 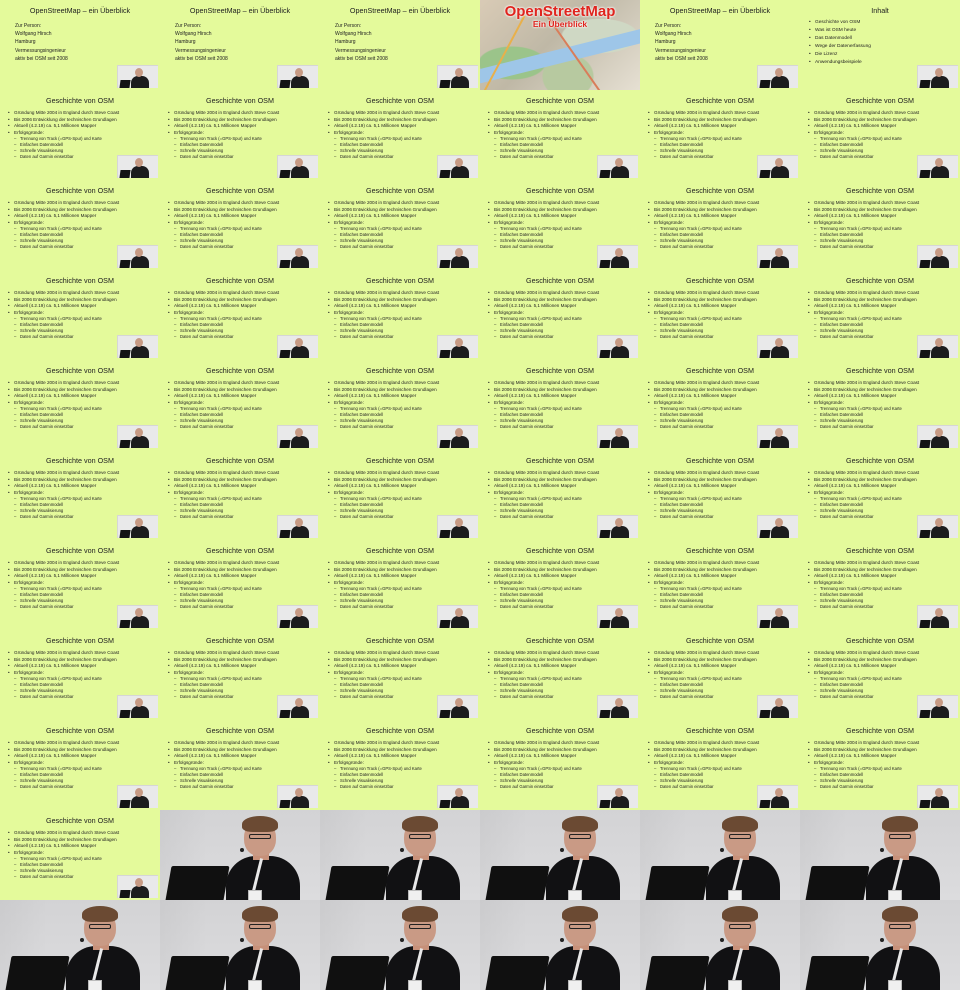 What do you see at coordinates (580, 836) in the screenshot?
I see `glasses-icon` at bounding box center [580, 836].